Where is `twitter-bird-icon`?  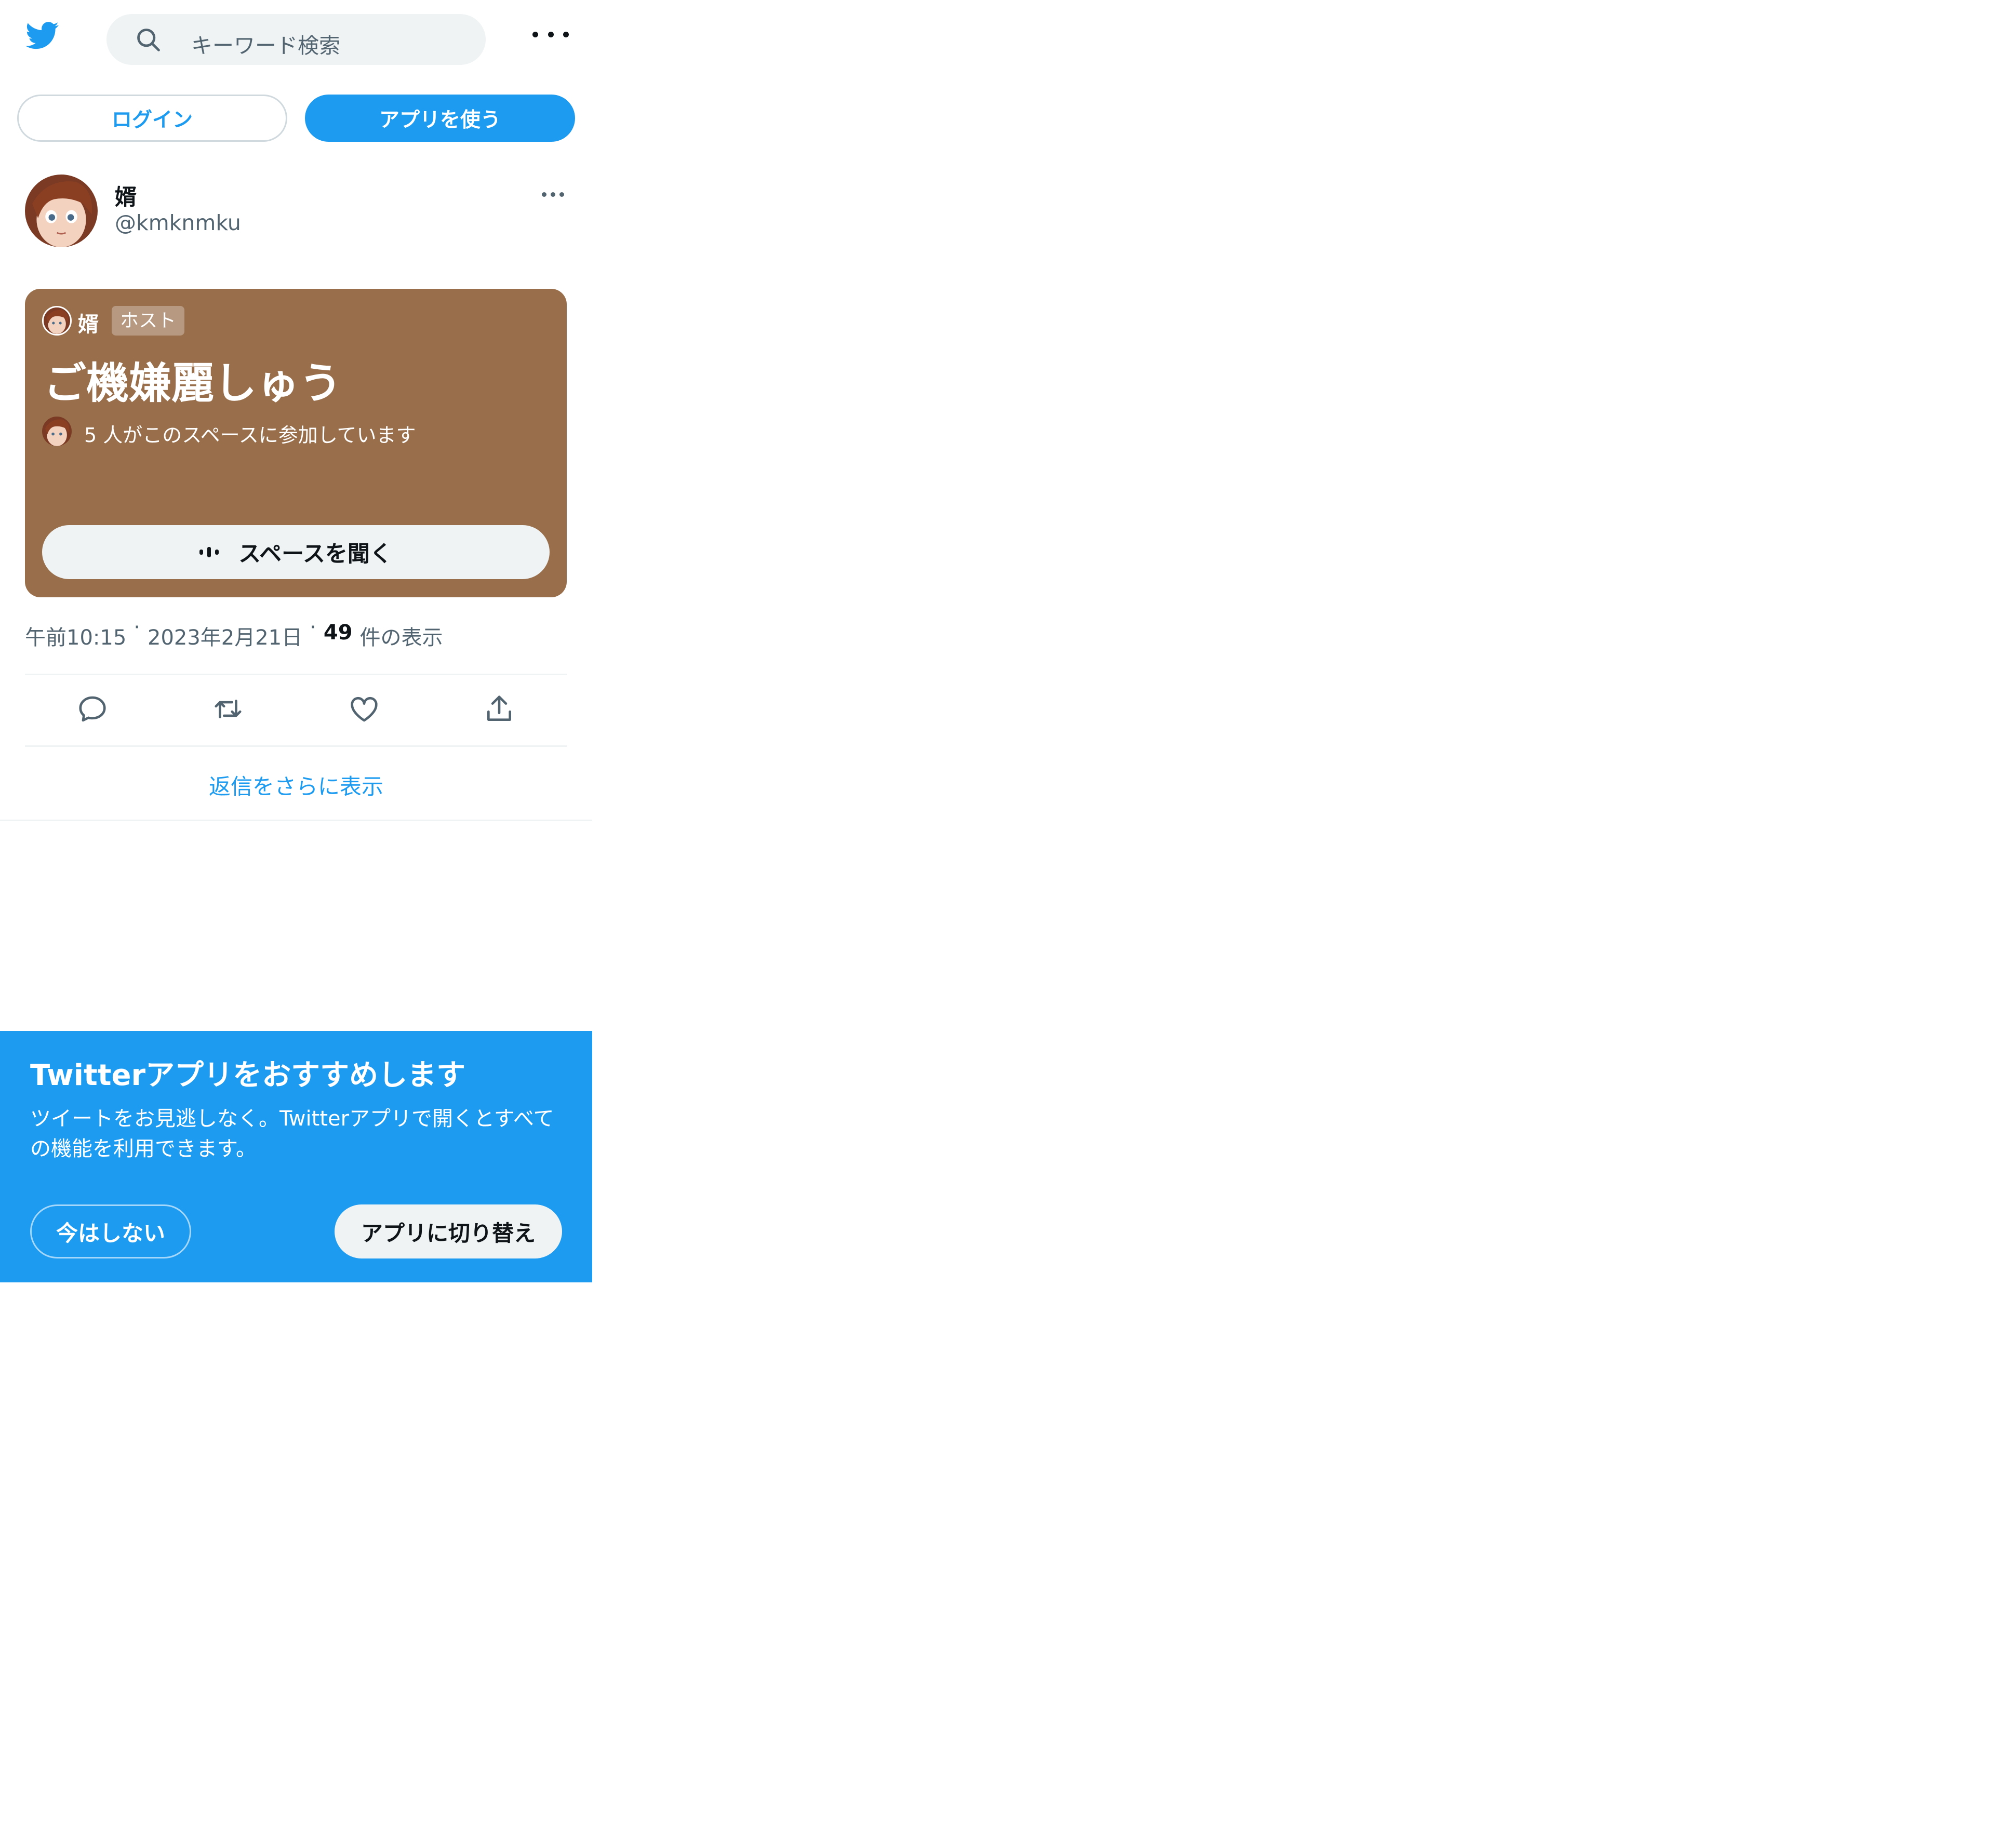 twitter-bird-icon is located at coordinates (42, 35).